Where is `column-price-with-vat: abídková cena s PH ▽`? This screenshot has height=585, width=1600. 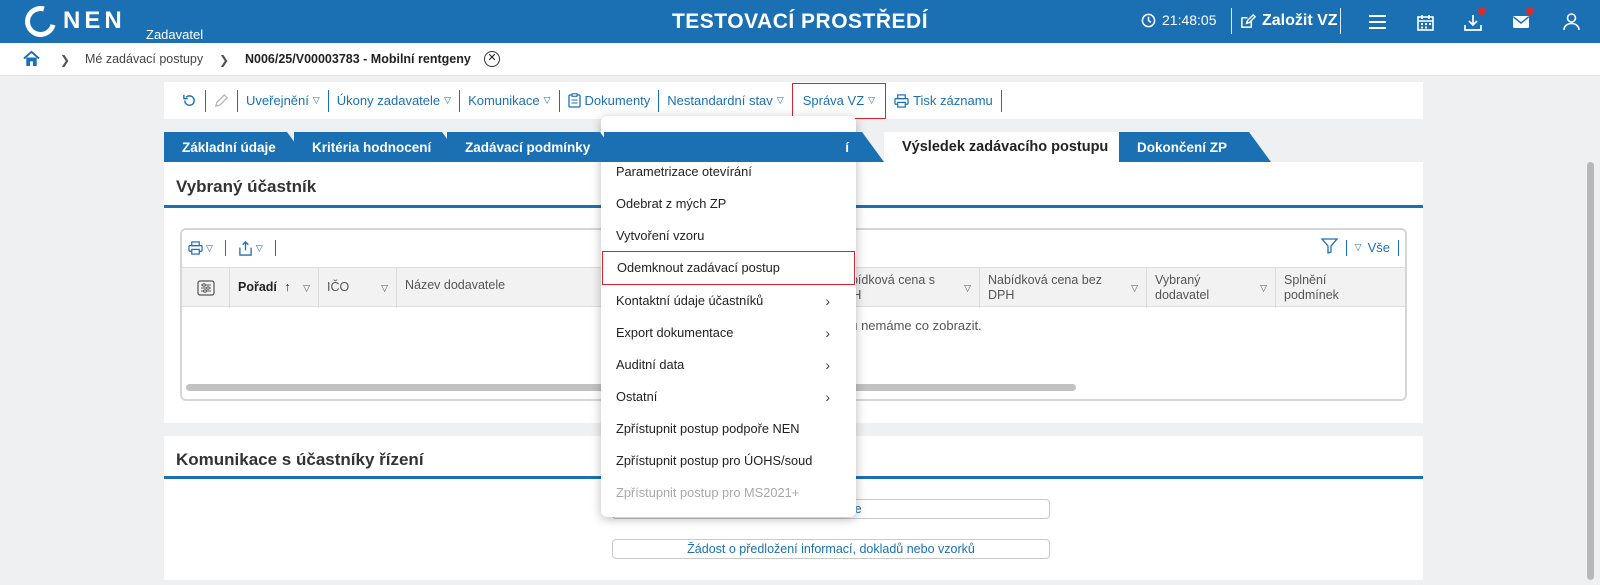 column-price-with-vat: abídková cena s PH ▽ is located at coordinates (911, 288).